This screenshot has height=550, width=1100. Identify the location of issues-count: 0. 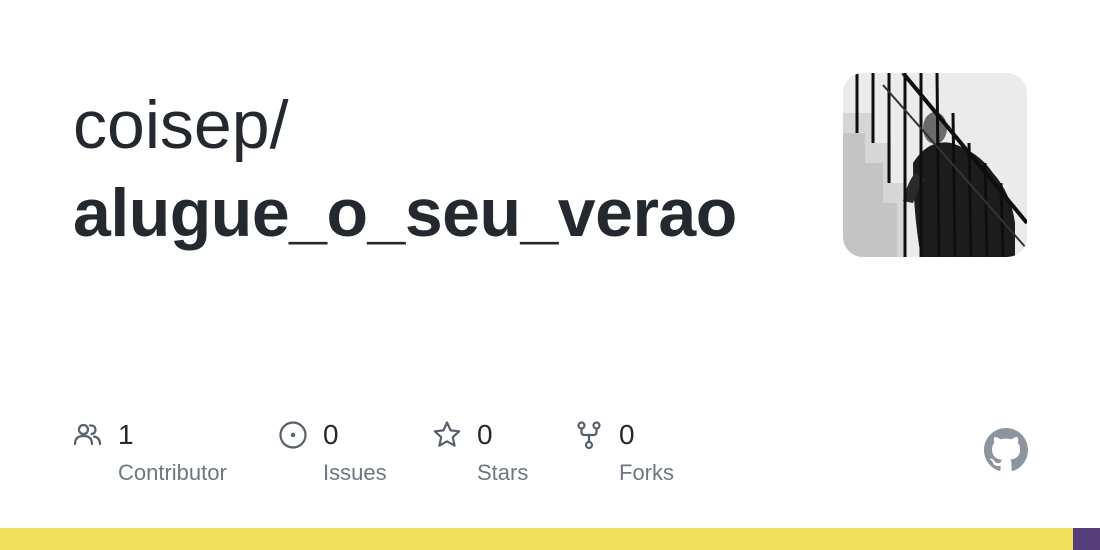
(331, 434).